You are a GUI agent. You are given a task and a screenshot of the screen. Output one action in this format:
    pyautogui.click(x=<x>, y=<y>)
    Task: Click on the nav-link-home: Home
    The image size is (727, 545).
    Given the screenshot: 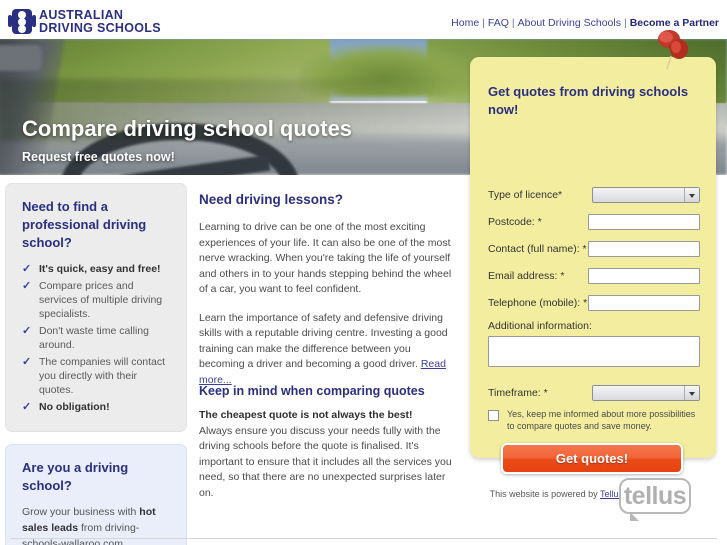 What is the action you would take?
    pyautogui.click(x=465, y=23)
    